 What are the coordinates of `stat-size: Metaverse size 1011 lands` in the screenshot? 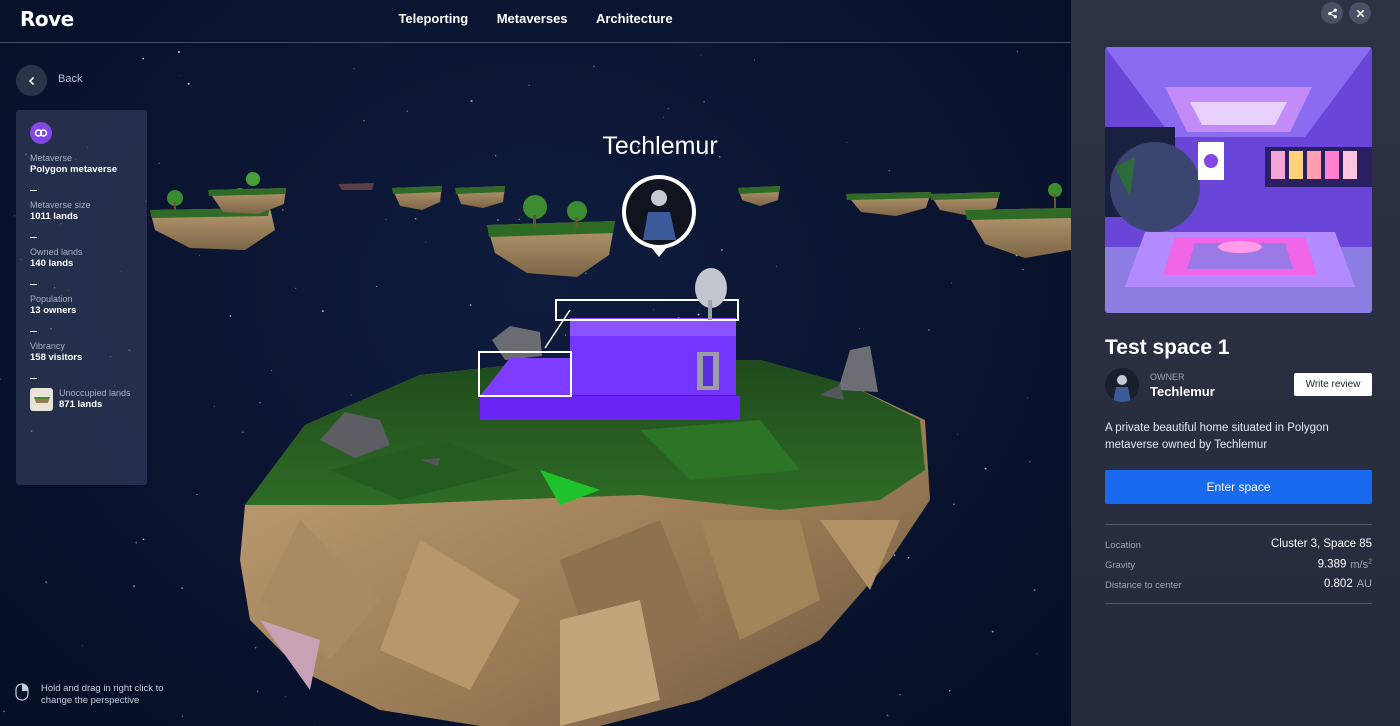 It's located at (81, 211).